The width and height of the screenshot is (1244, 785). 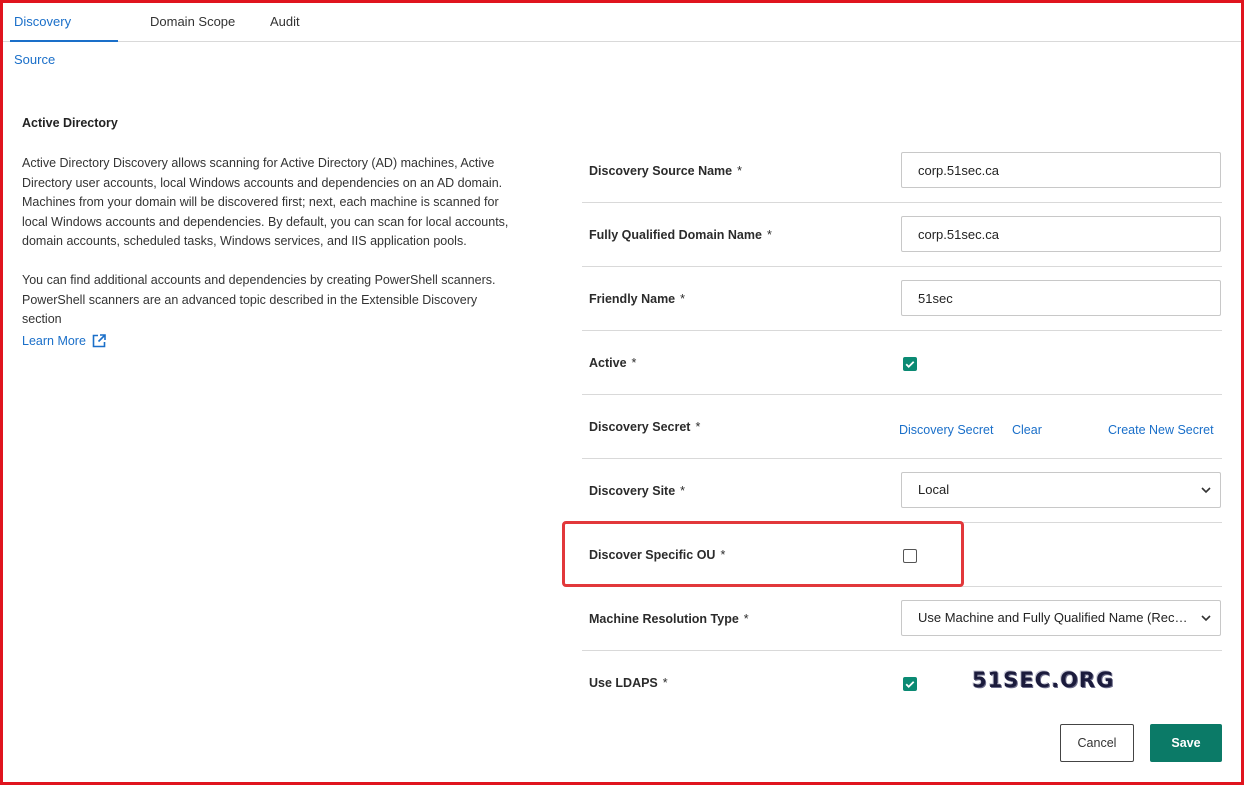 I want to click on learn-more-label: Learn More, so click(x=54, y=340).